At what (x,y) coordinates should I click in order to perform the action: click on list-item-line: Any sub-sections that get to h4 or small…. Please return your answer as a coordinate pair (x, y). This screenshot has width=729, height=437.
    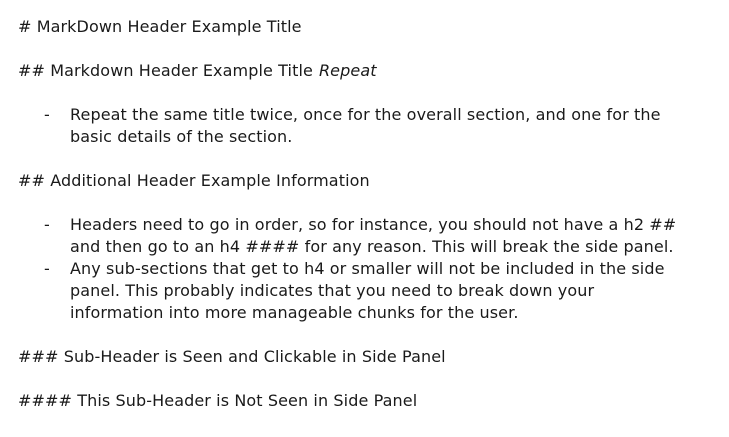
    Looking at the image, I should click on (367, 268).